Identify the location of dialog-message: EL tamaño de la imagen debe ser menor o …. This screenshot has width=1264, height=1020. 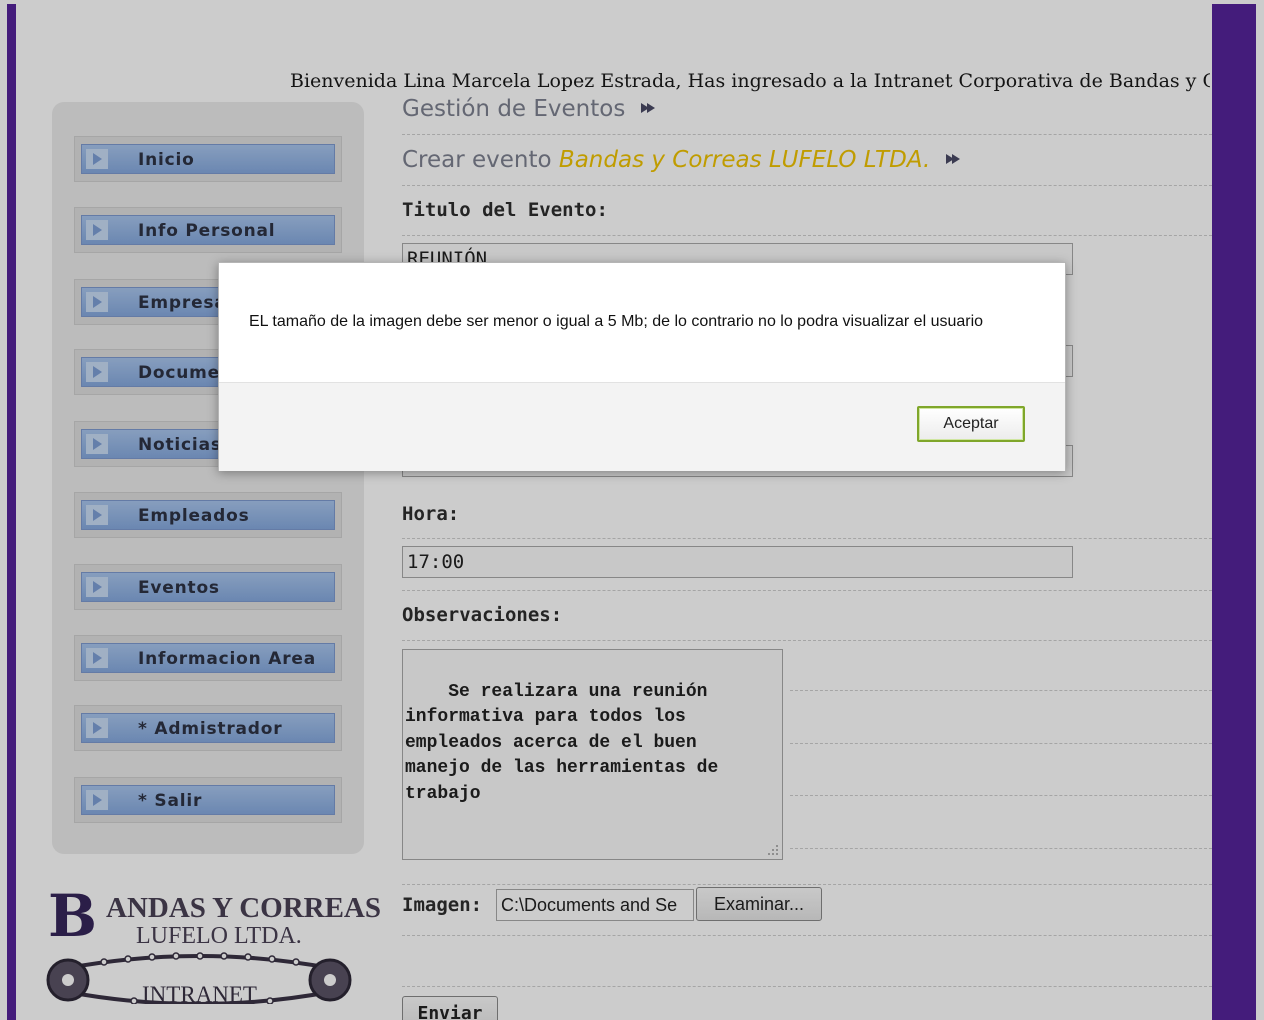
(616, 321).